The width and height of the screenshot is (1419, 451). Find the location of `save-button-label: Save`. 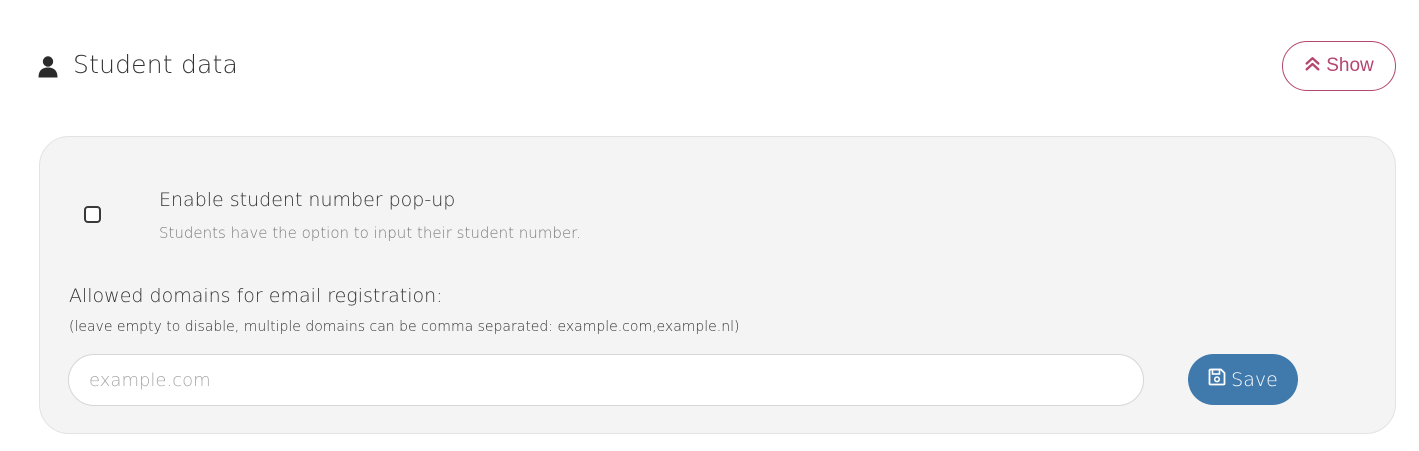

save-button-label: Save is located at coordinates (1254, 379).